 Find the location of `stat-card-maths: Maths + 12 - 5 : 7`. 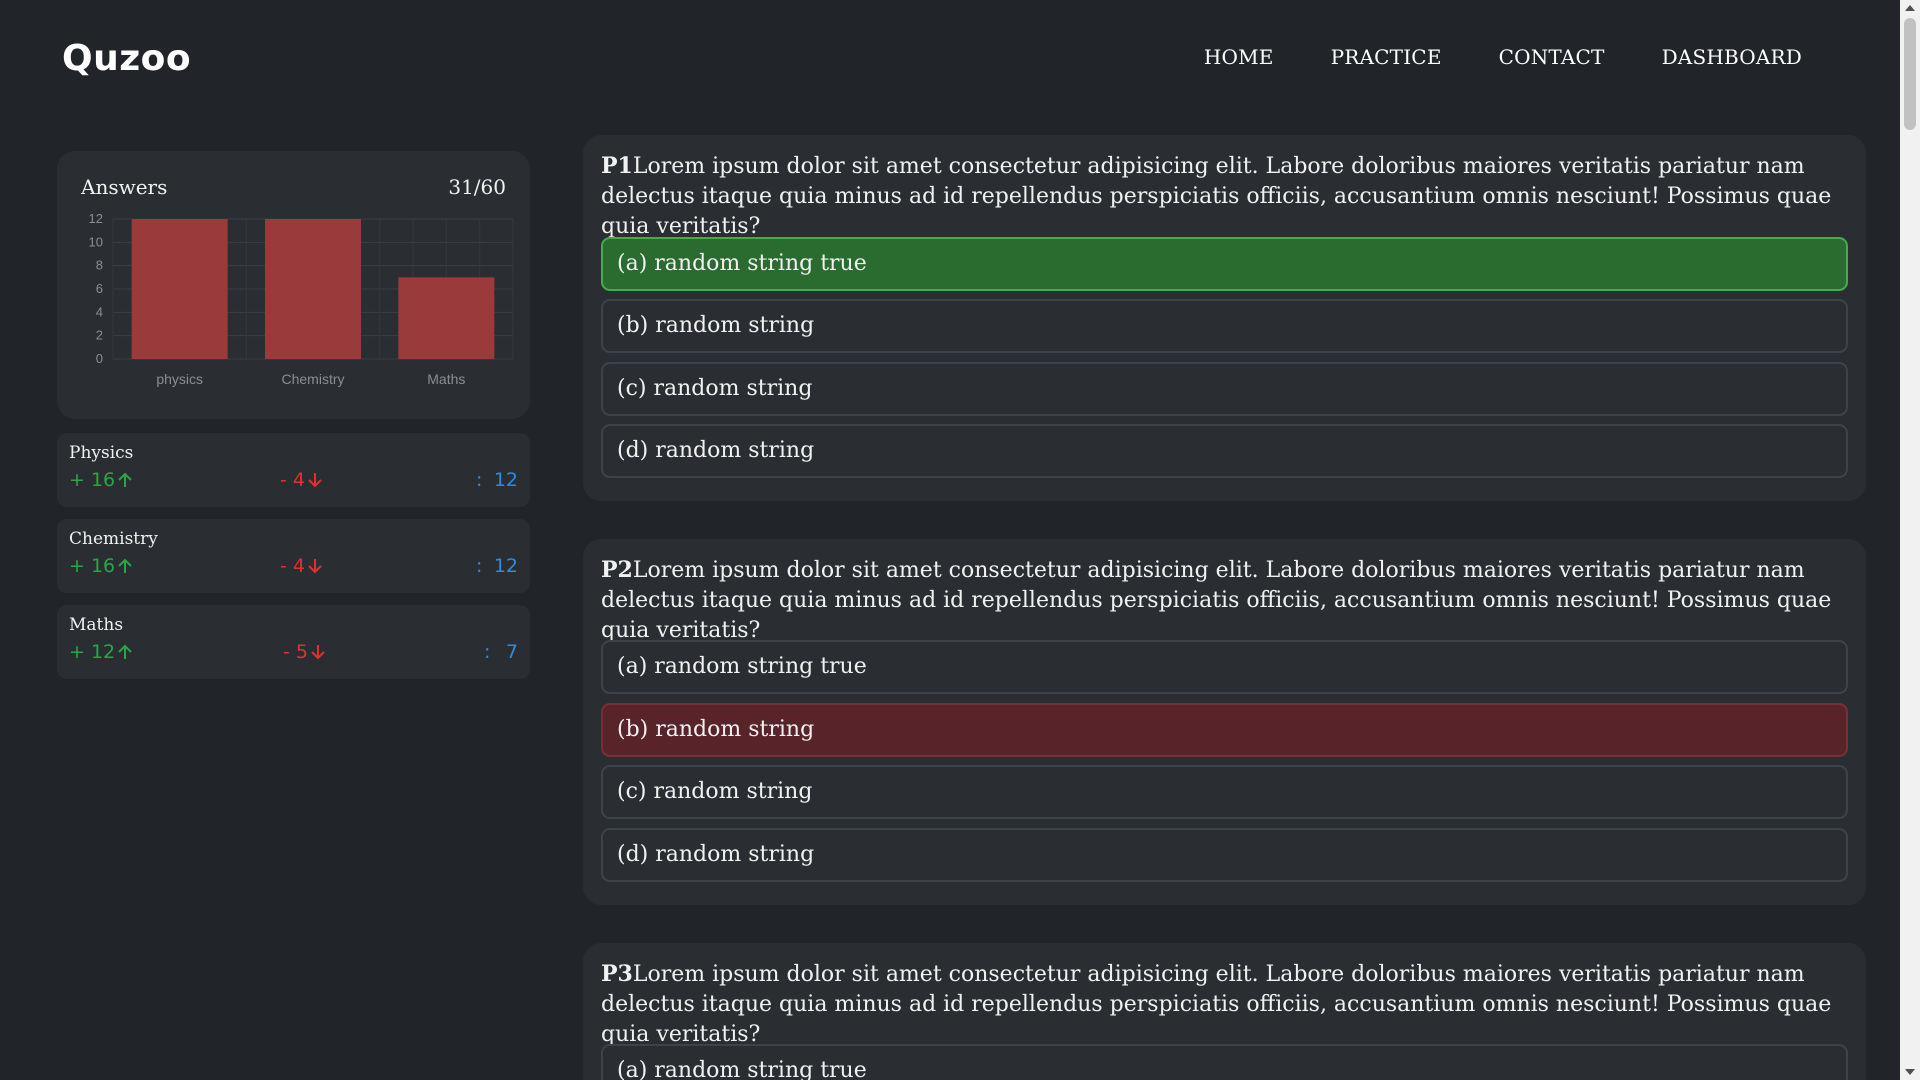

stat-card-maths: Maths + 12 - 5 : 7 is located at coordinates (293, 642).